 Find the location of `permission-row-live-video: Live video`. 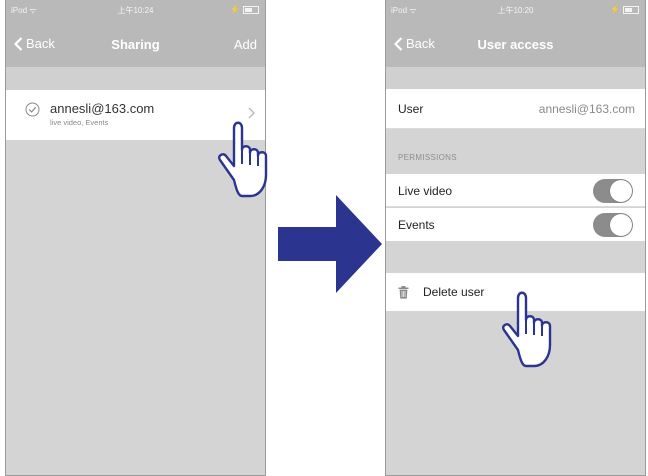

permission-row-live-video: Live video is located at coordinates (515, 190).